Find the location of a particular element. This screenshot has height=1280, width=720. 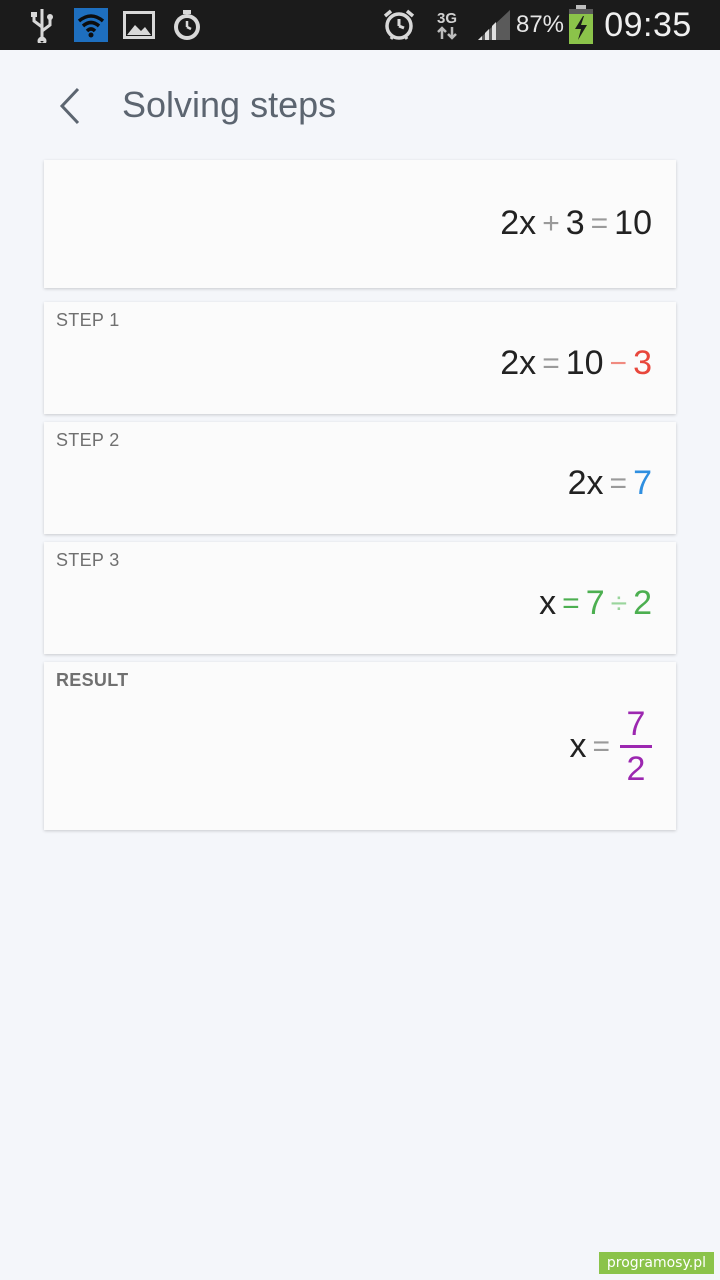

operator: + is located at coordinates (551, 223).